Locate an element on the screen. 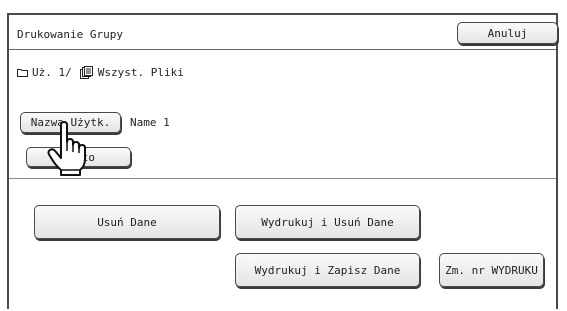 The width and height of the screenshot is (567, 311). cancel-button: Anuluj is located at coordinates (507, 33).